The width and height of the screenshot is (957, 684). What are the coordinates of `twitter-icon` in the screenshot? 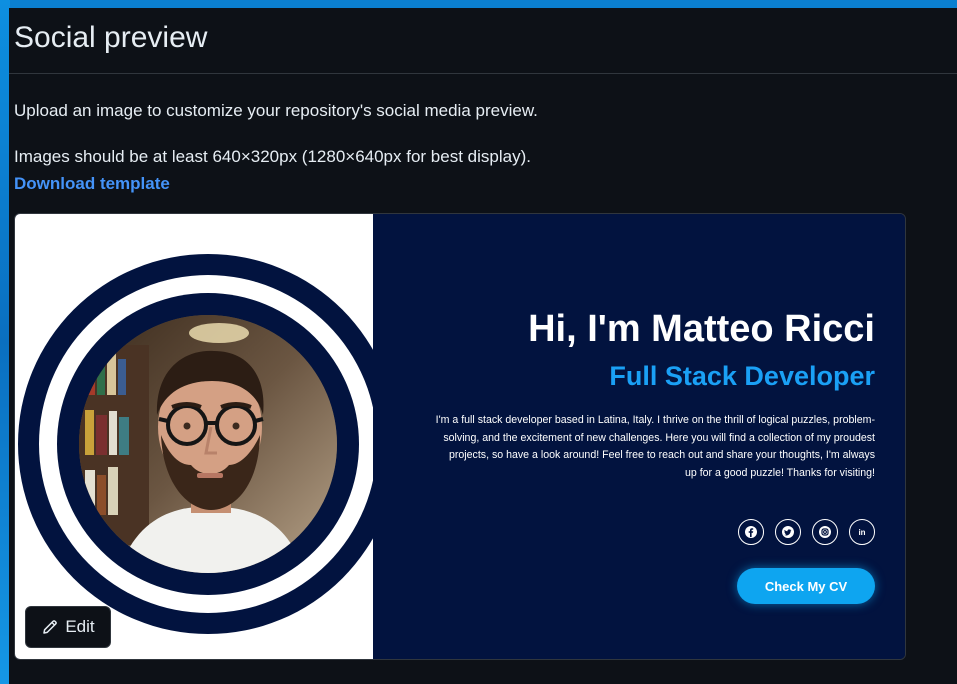 It's located at (788, 532).